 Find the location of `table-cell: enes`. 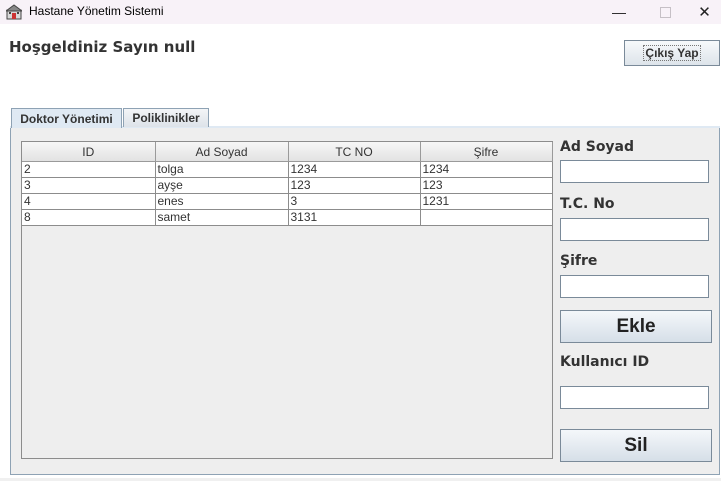

table-cell: enes is located at coordinates (222, 201).